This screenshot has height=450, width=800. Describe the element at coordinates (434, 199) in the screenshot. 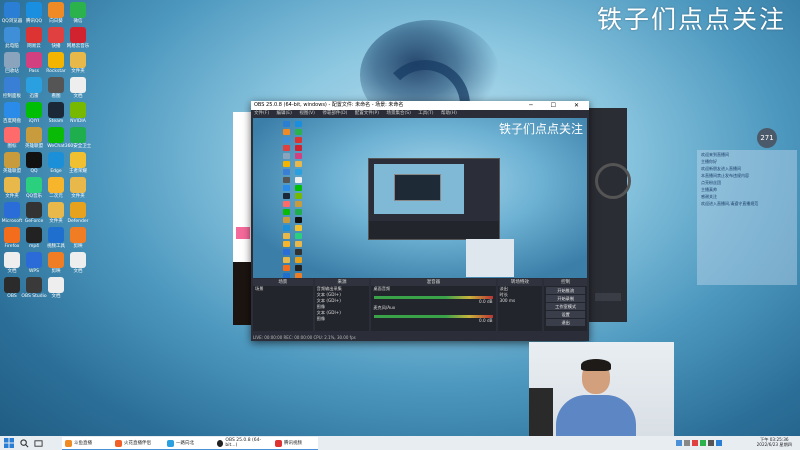

I see `nested-obs-preview` at that location.